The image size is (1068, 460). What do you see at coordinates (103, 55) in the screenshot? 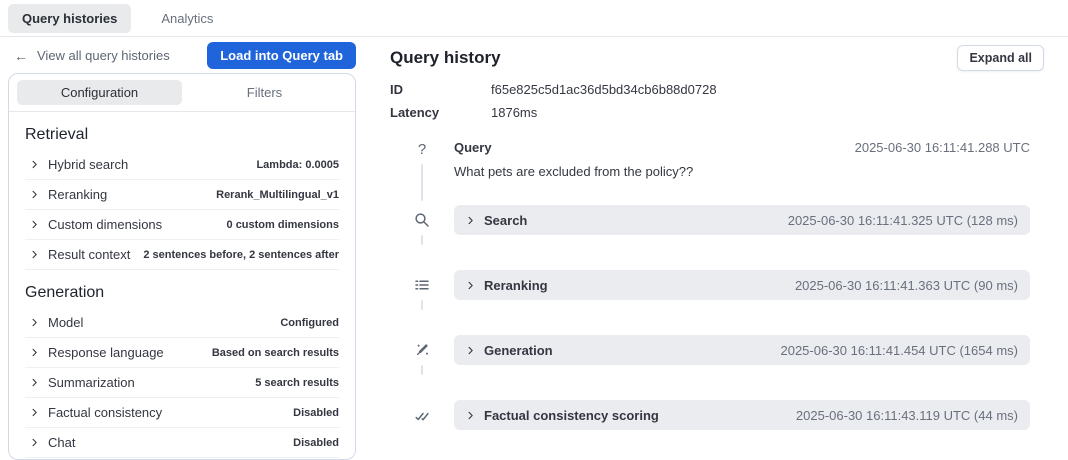
I see `back-link-label: View all query histories` at bounding box center [103, 55].